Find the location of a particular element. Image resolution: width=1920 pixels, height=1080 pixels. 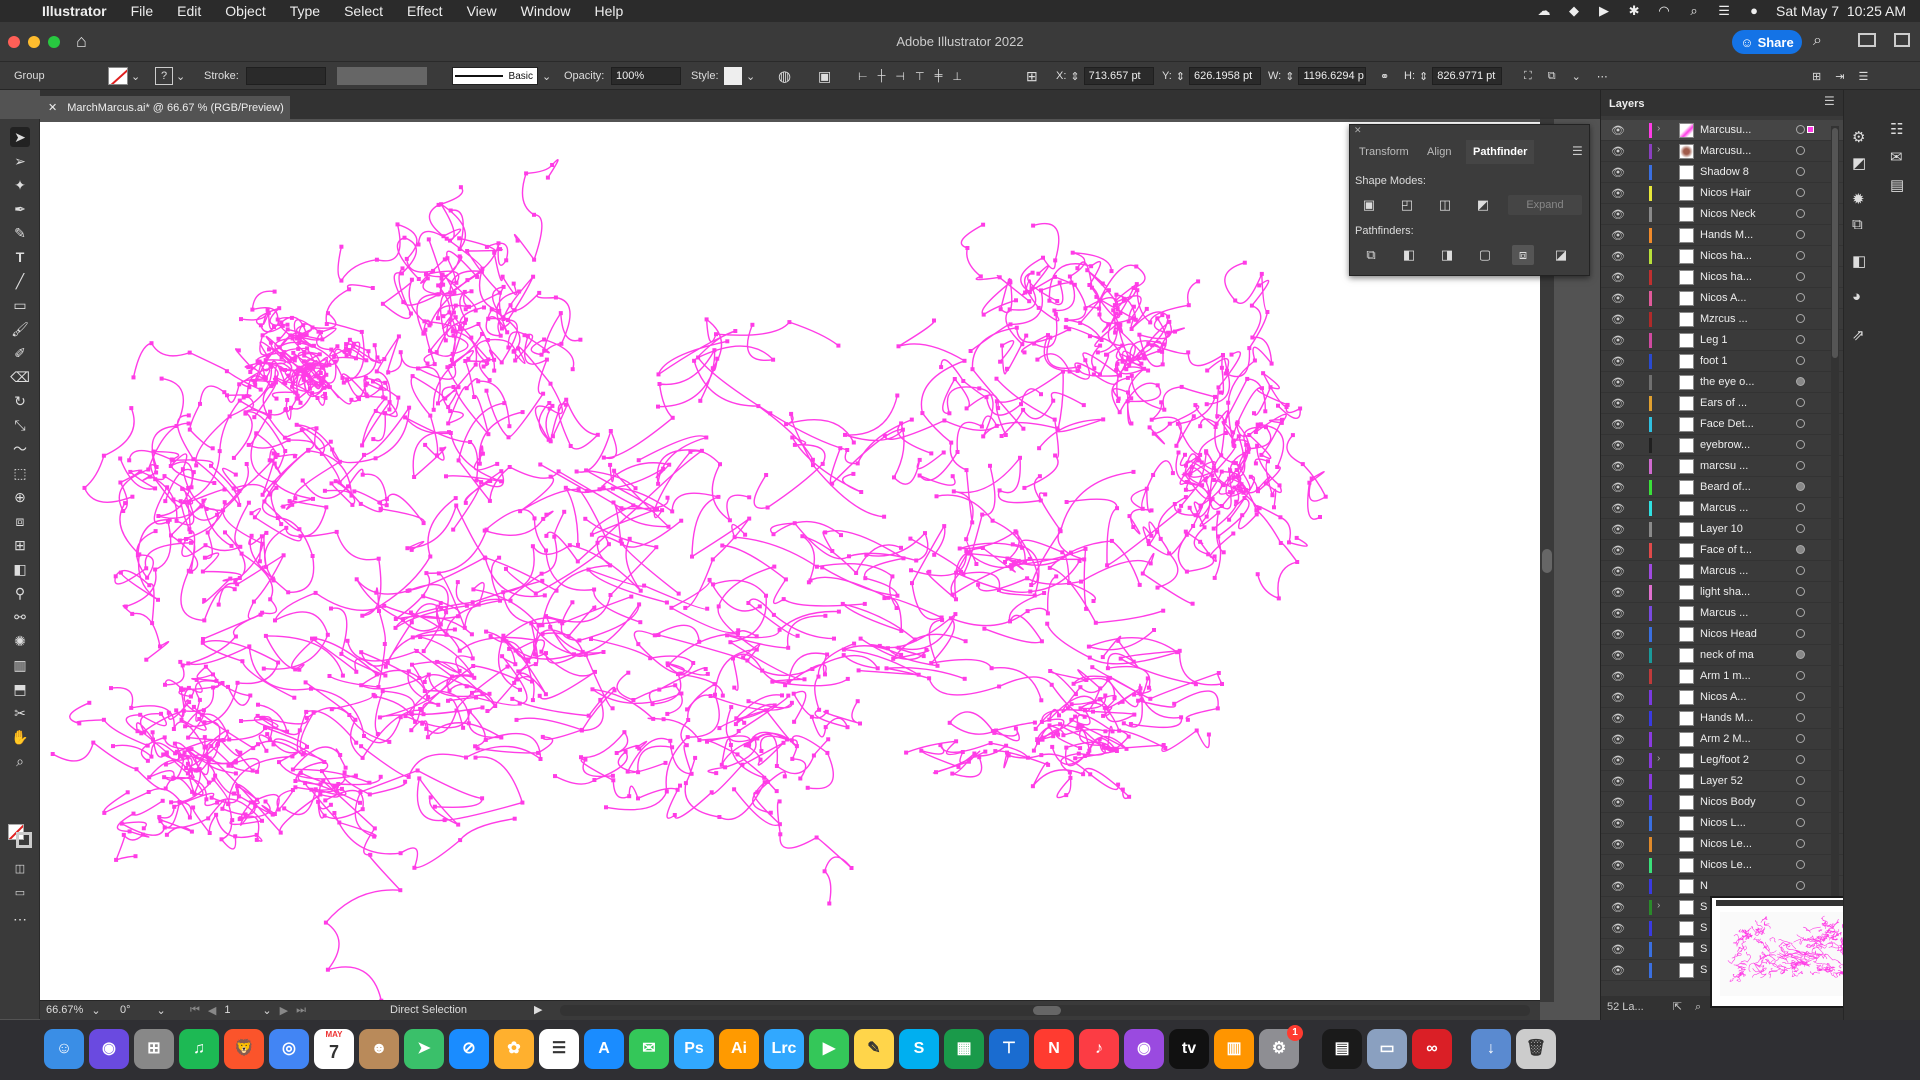

zoom-window-button is located at coordinates (54, 42).